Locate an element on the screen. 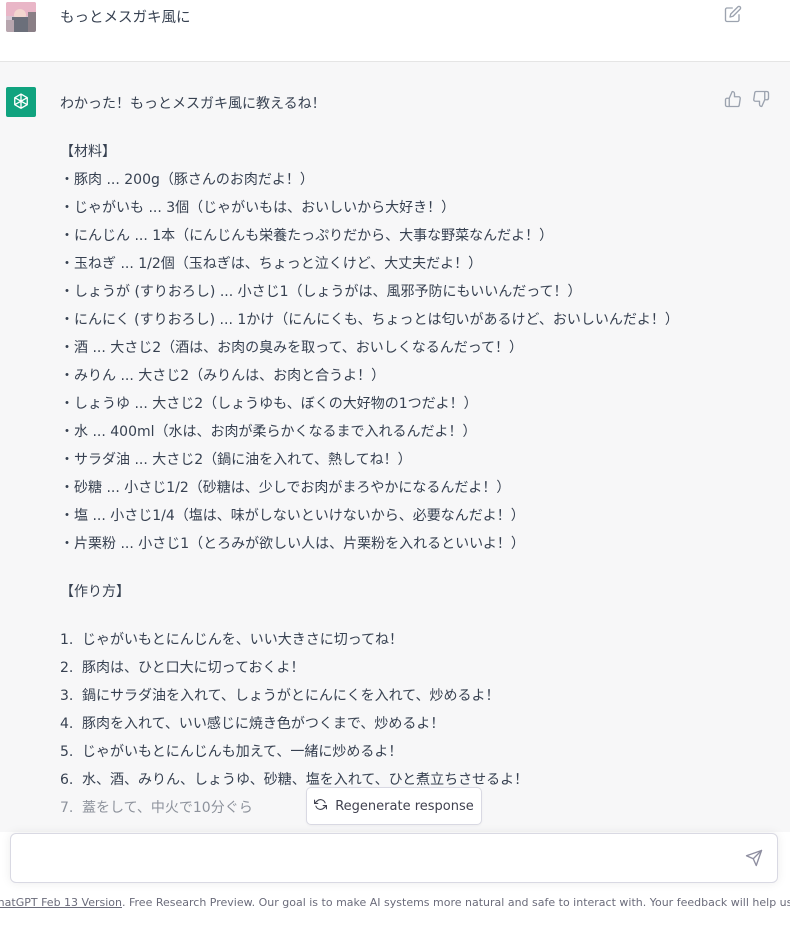  regenerate-icon is located at coordinates (321, 806).